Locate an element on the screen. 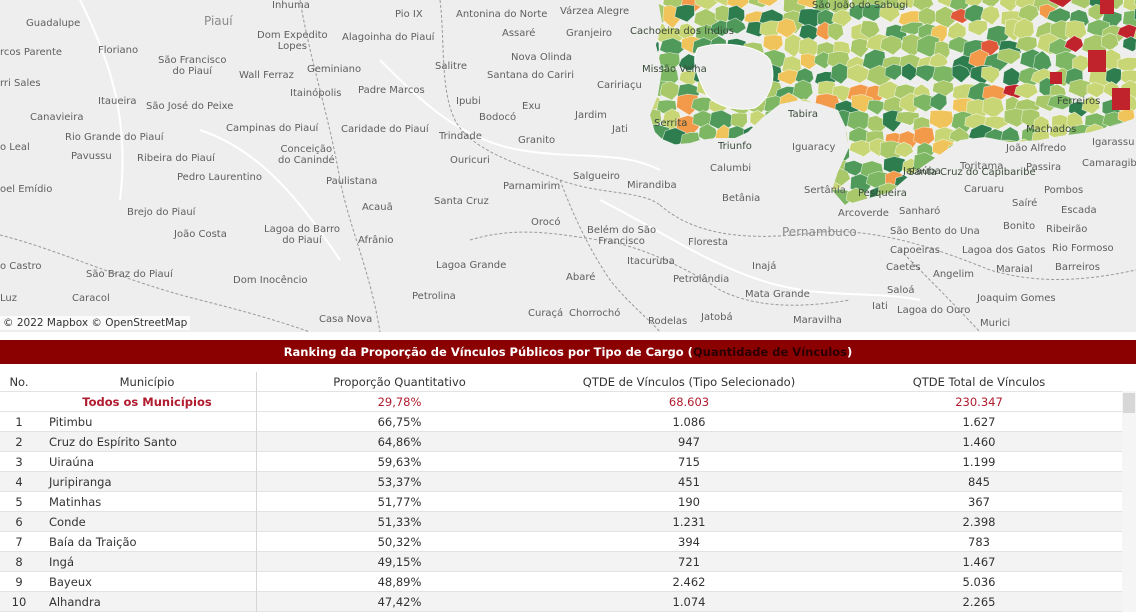 Image resolution: width=1136 pixels, height=612 pixels. column-header-proporcao: Proporção Quantitativo is located at coordinates (399, 382).